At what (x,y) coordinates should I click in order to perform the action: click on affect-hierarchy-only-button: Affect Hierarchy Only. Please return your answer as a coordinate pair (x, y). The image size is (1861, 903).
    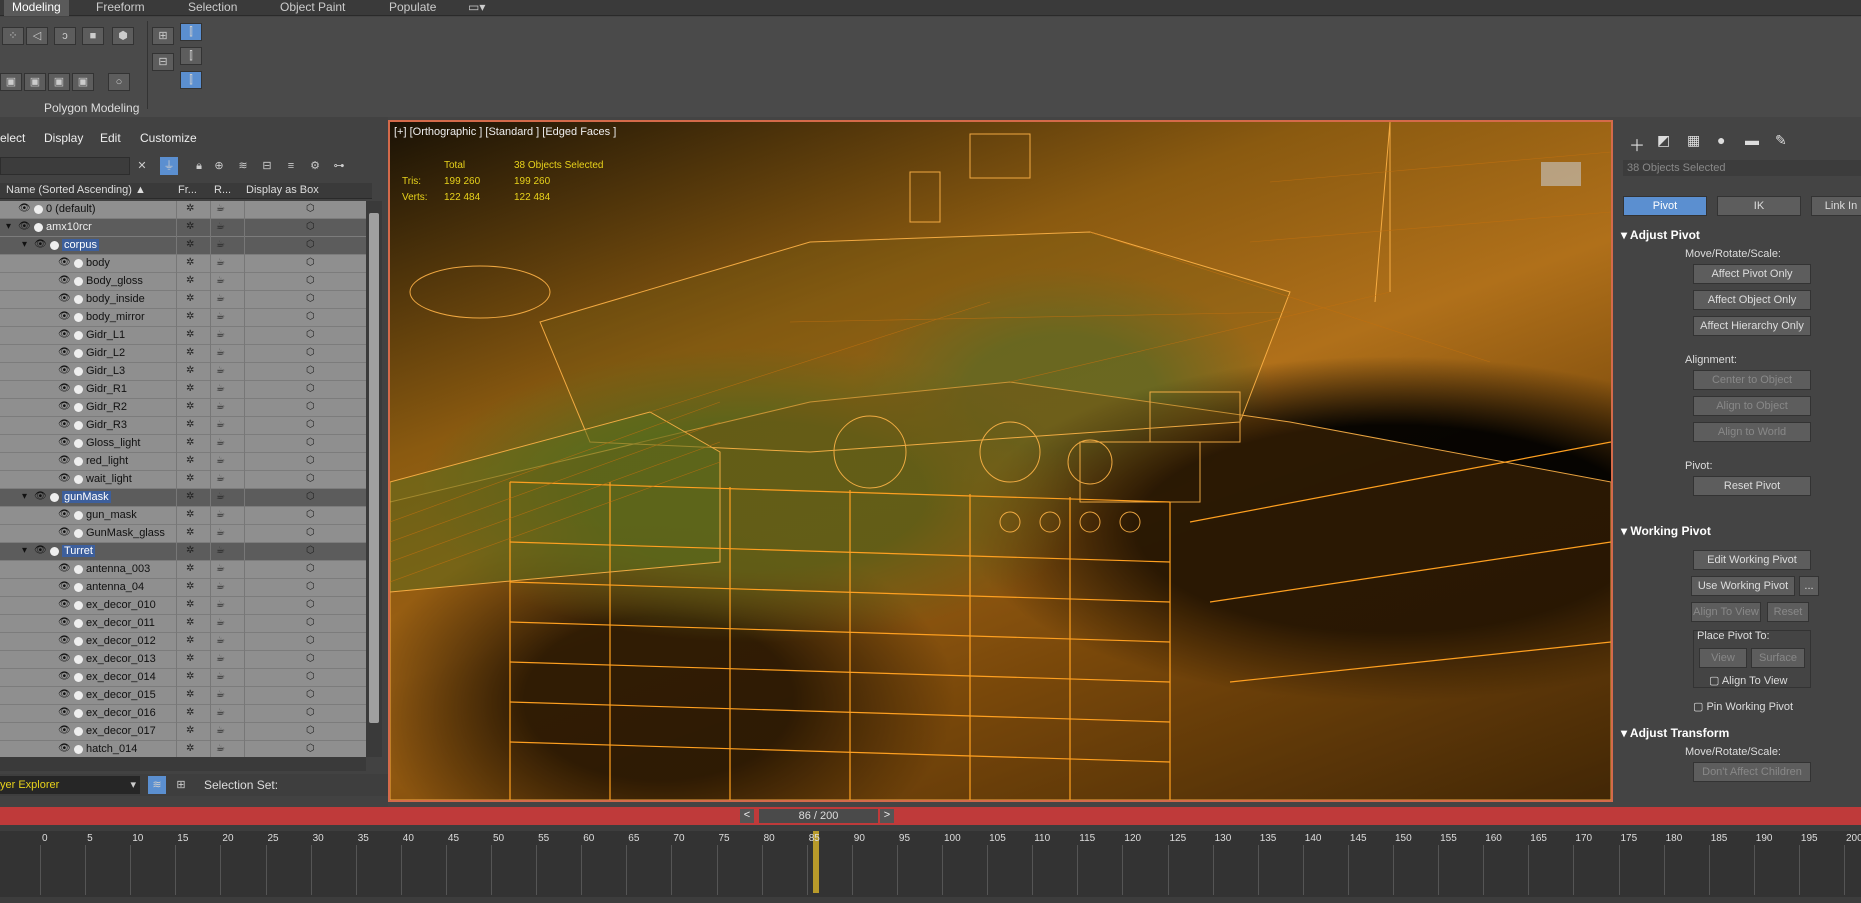
    Looking at the image, I should click on (1752, 326).